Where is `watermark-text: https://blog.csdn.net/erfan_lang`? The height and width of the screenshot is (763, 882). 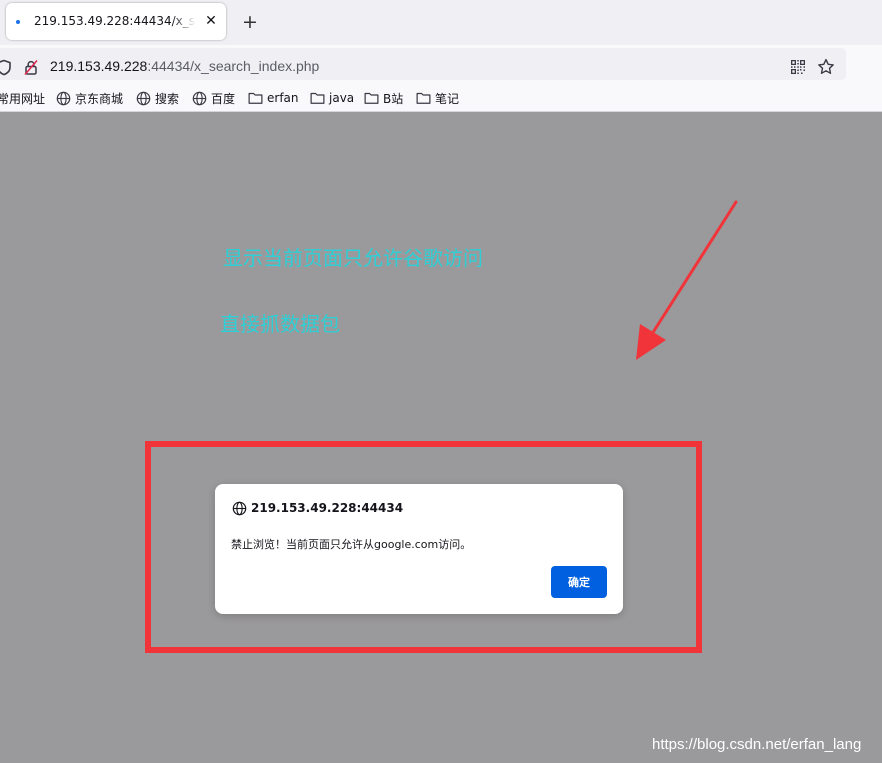
watermark-text: https://blog.csdn.net/erfan_lang is located at coordinates (757, 744).